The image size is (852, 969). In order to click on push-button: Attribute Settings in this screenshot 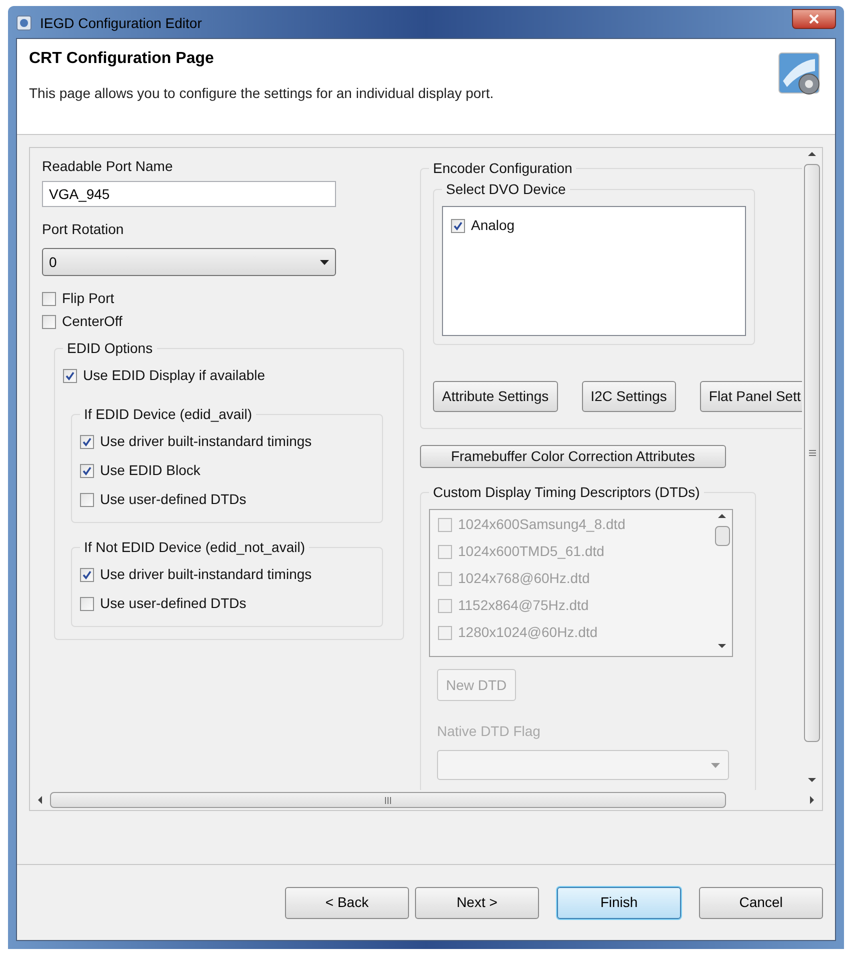, I will do `click(495, 396)`.